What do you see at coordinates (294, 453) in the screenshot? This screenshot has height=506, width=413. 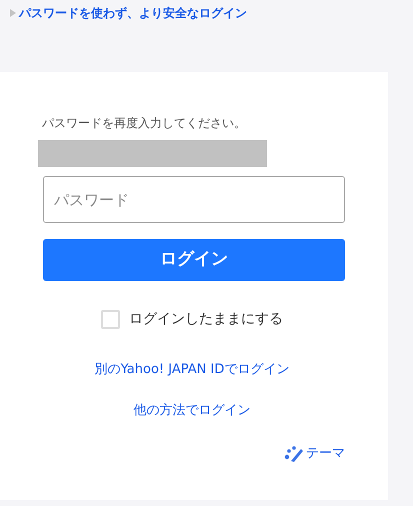 I see `palette-icon` at bounding box center [294, 453].